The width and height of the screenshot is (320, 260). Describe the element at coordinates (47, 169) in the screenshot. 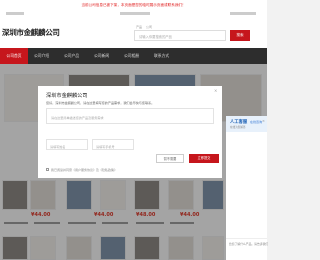

I see `agreement-checkbox` at that location.